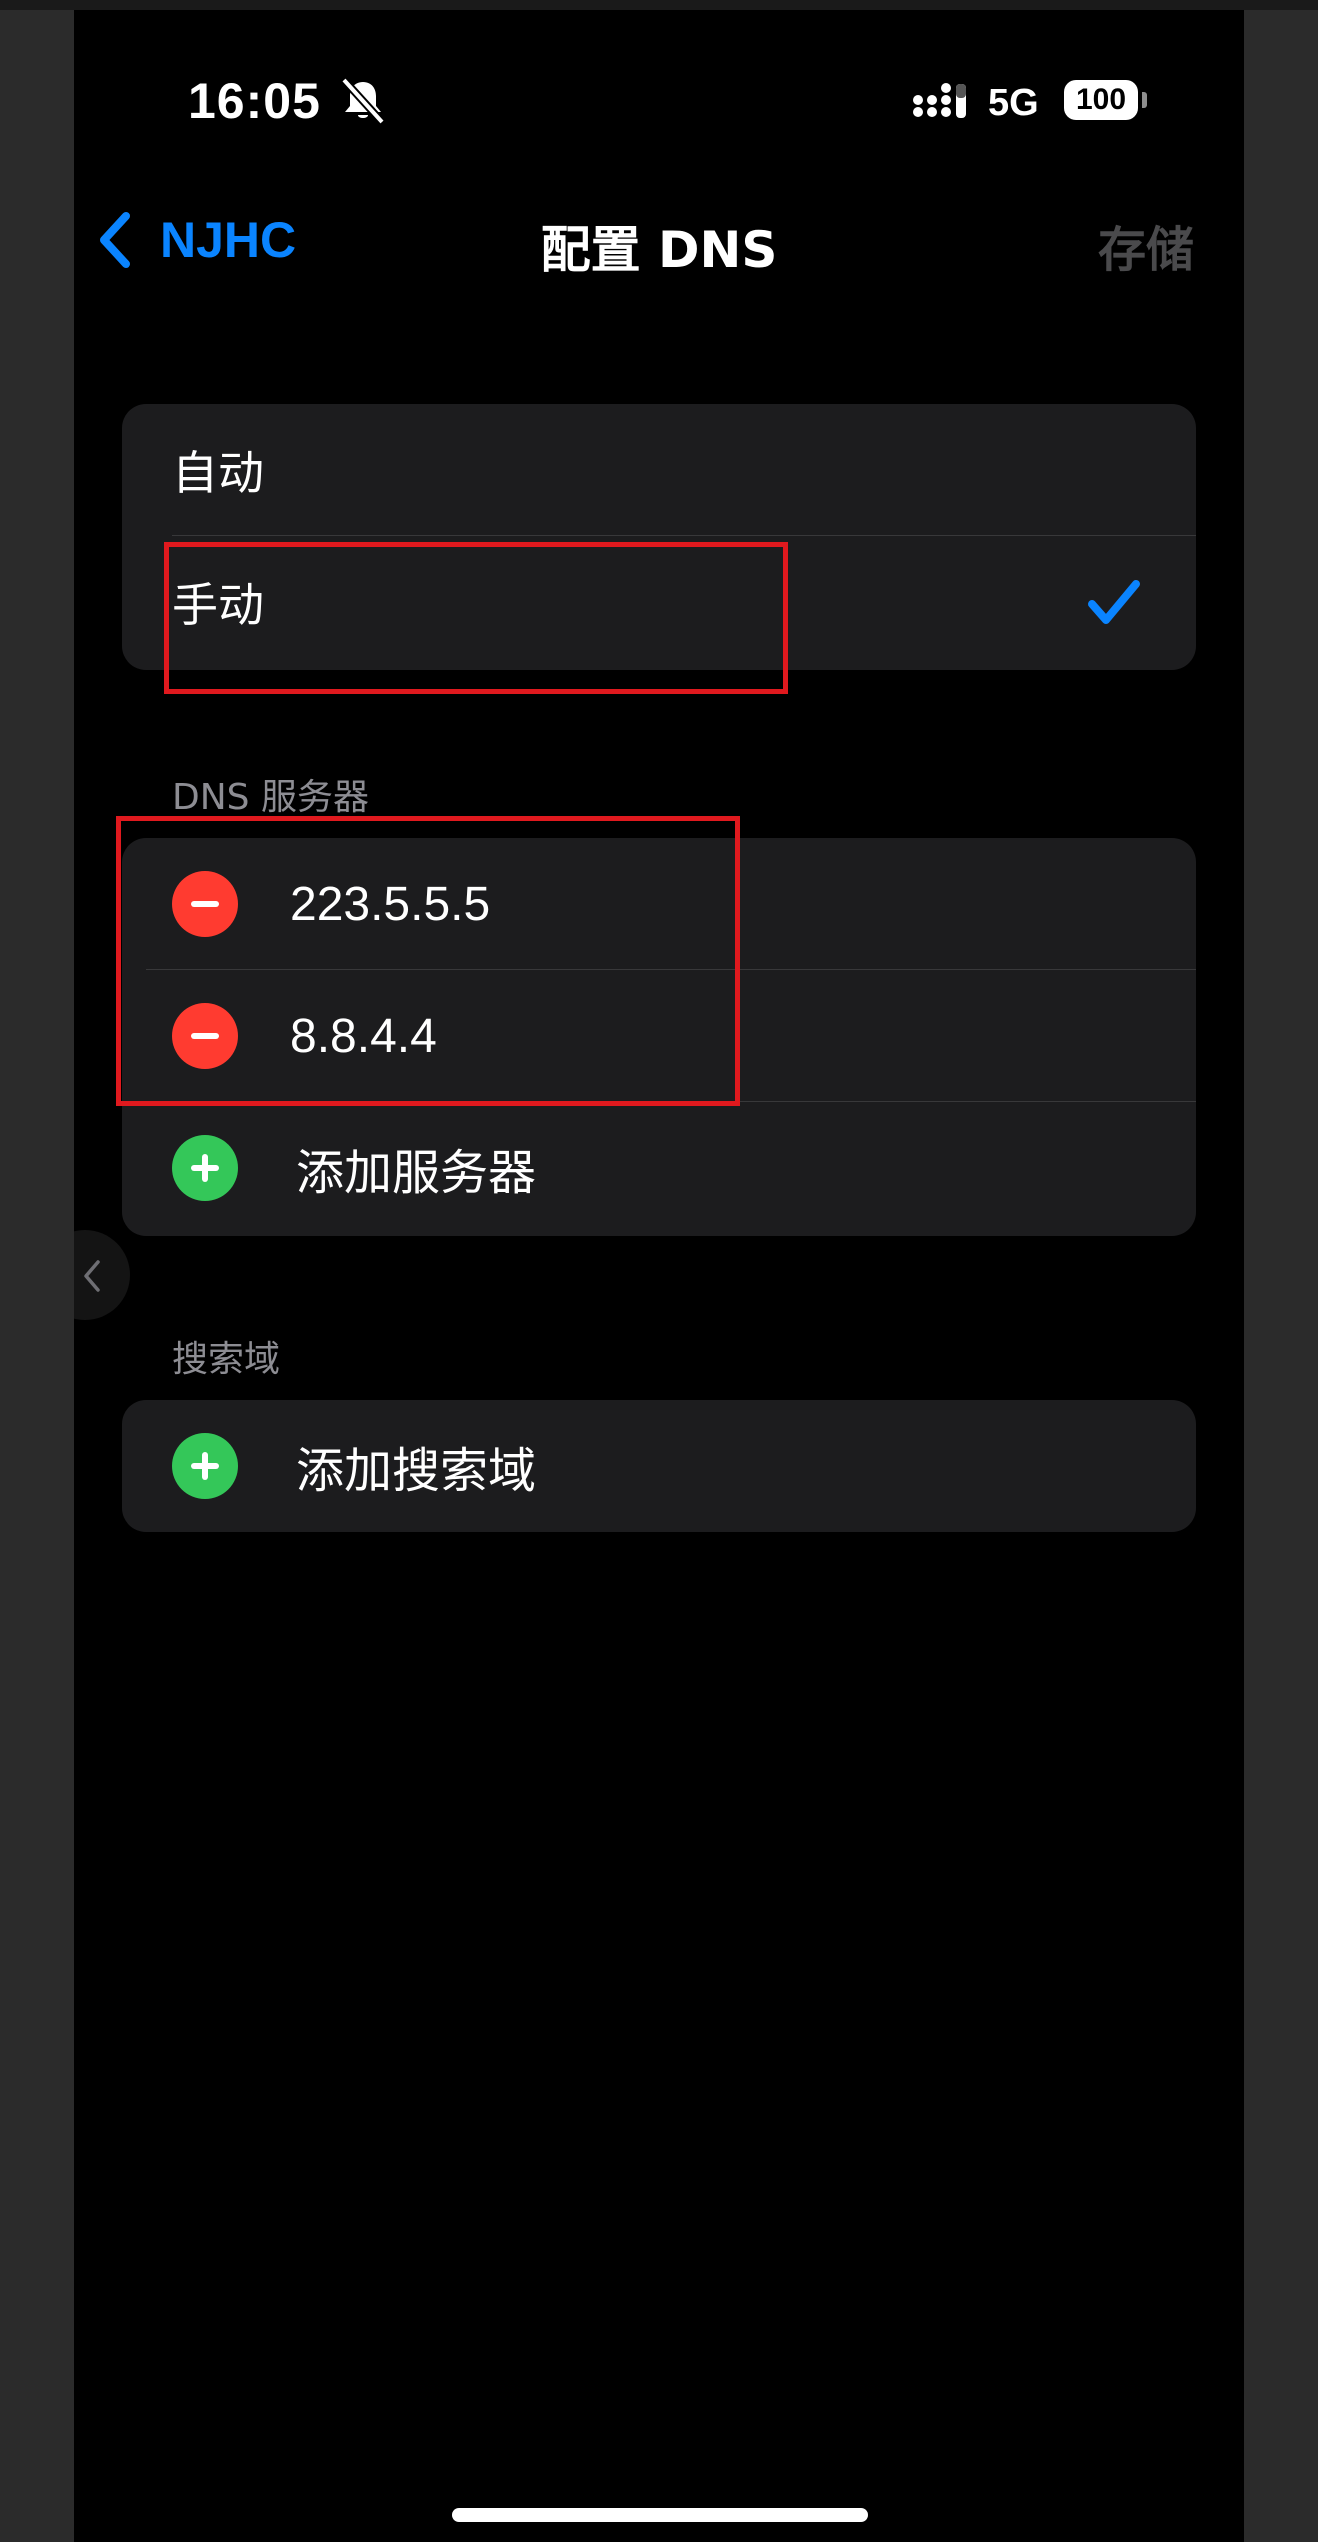 The height and width of the screenshot is (2542, 1318). I want to click on bell-slash-icon, so click(363, 101).